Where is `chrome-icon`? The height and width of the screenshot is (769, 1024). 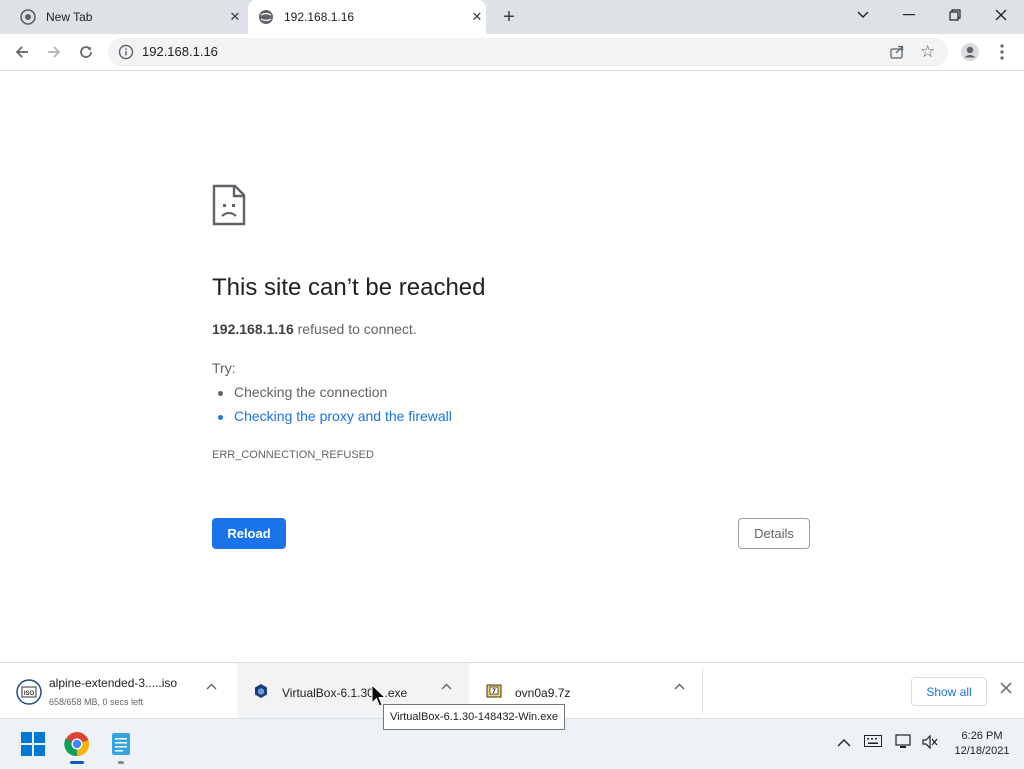
chrome-icon is located at coordinates (28, 17).